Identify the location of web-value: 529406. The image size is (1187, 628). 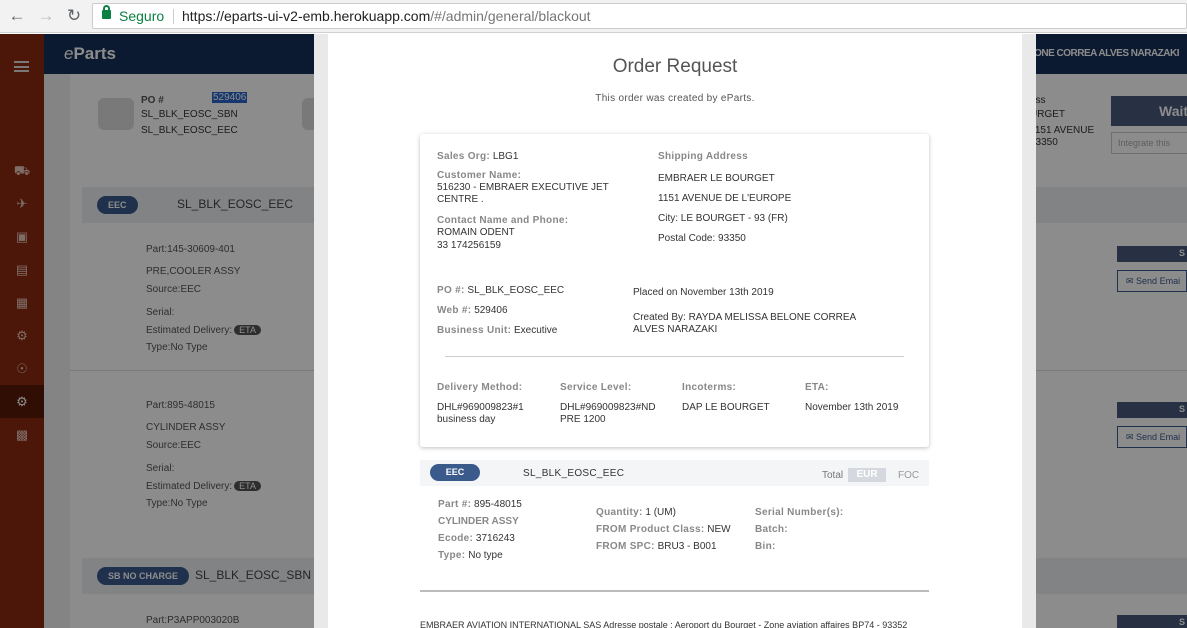
(491, 310).